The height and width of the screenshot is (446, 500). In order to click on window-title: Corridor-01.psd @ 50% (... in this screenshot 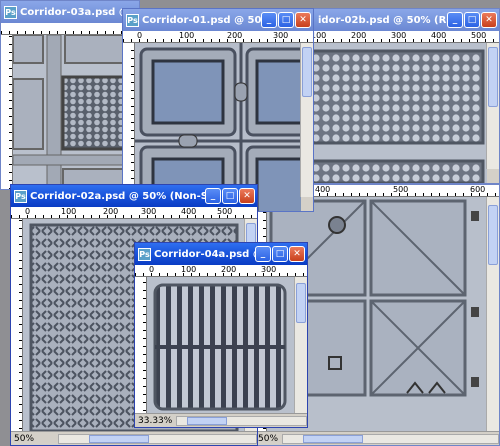, I will do `click(201, 20)`.